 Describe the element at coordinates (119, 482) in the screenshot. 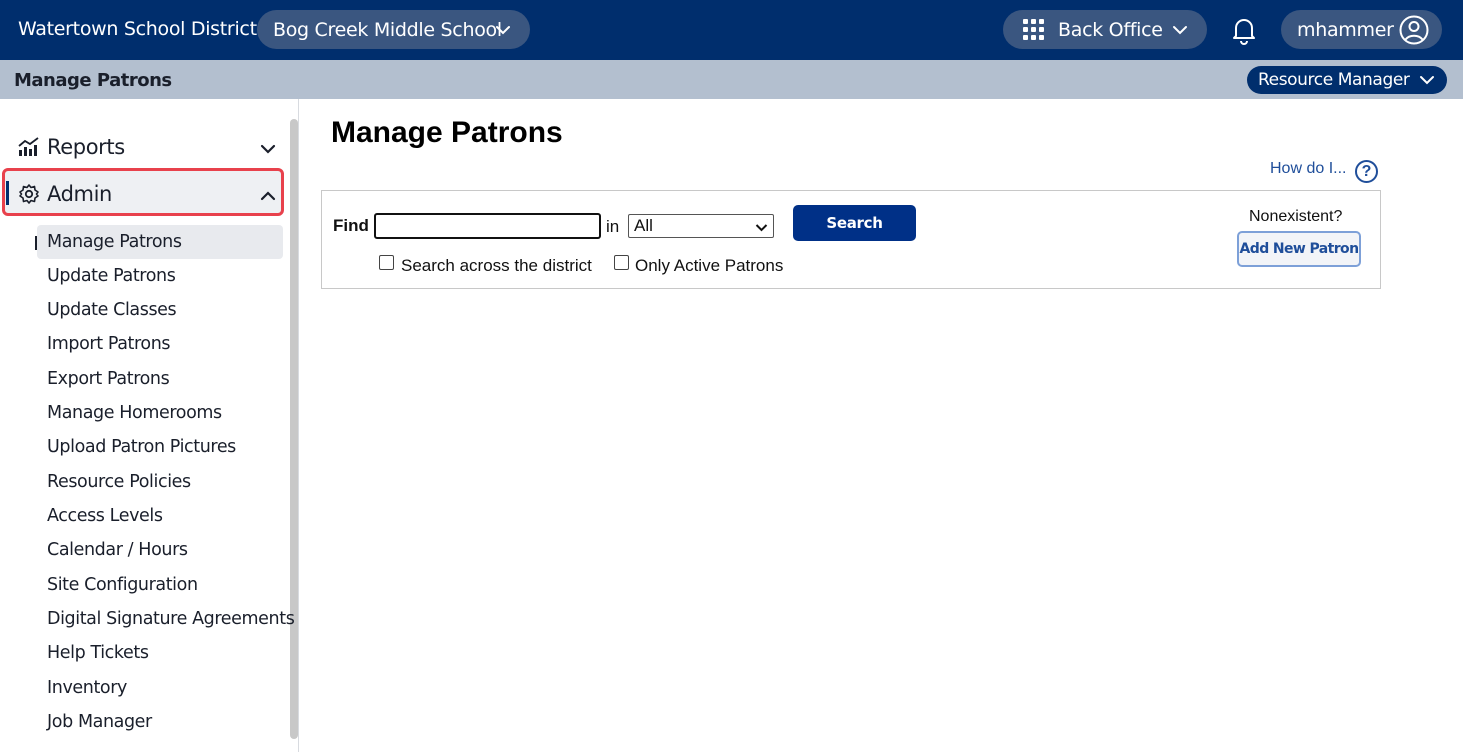

I see `sidebar-item-resource-policies: Resource Policies` at that location.